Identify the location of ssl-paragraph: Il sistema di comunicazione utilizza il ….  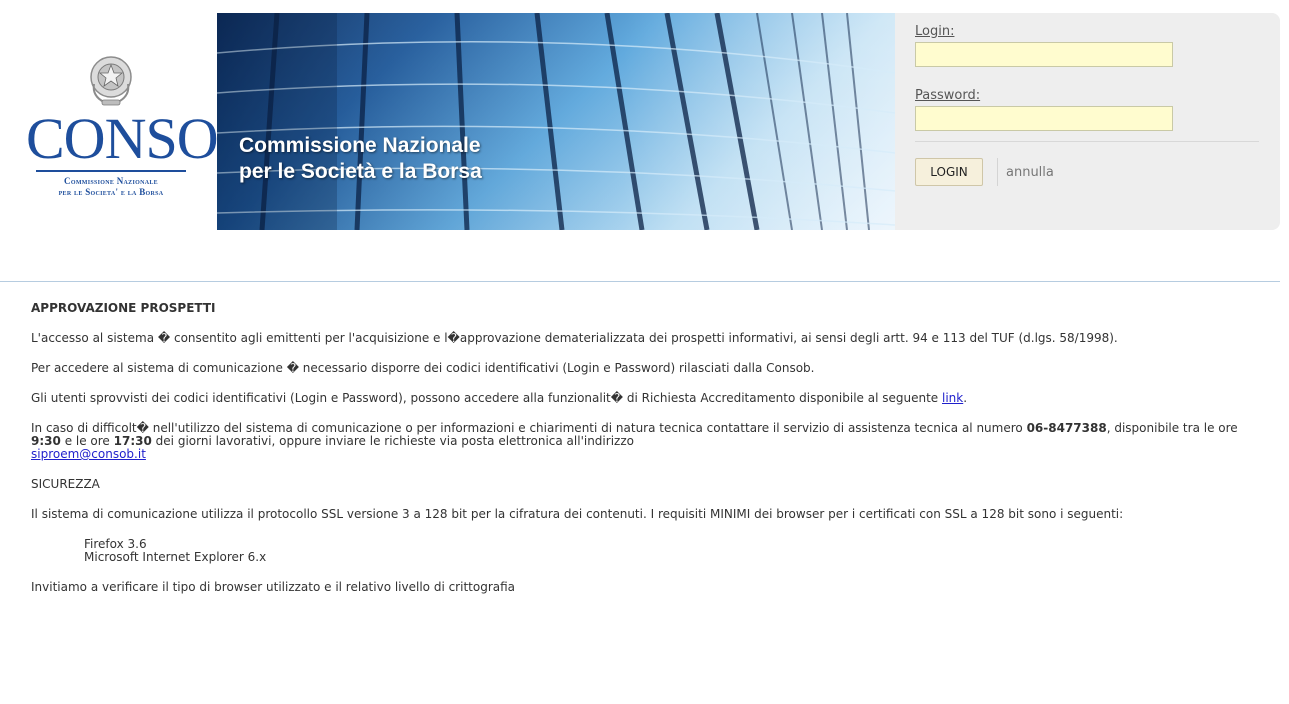
(577, 514).